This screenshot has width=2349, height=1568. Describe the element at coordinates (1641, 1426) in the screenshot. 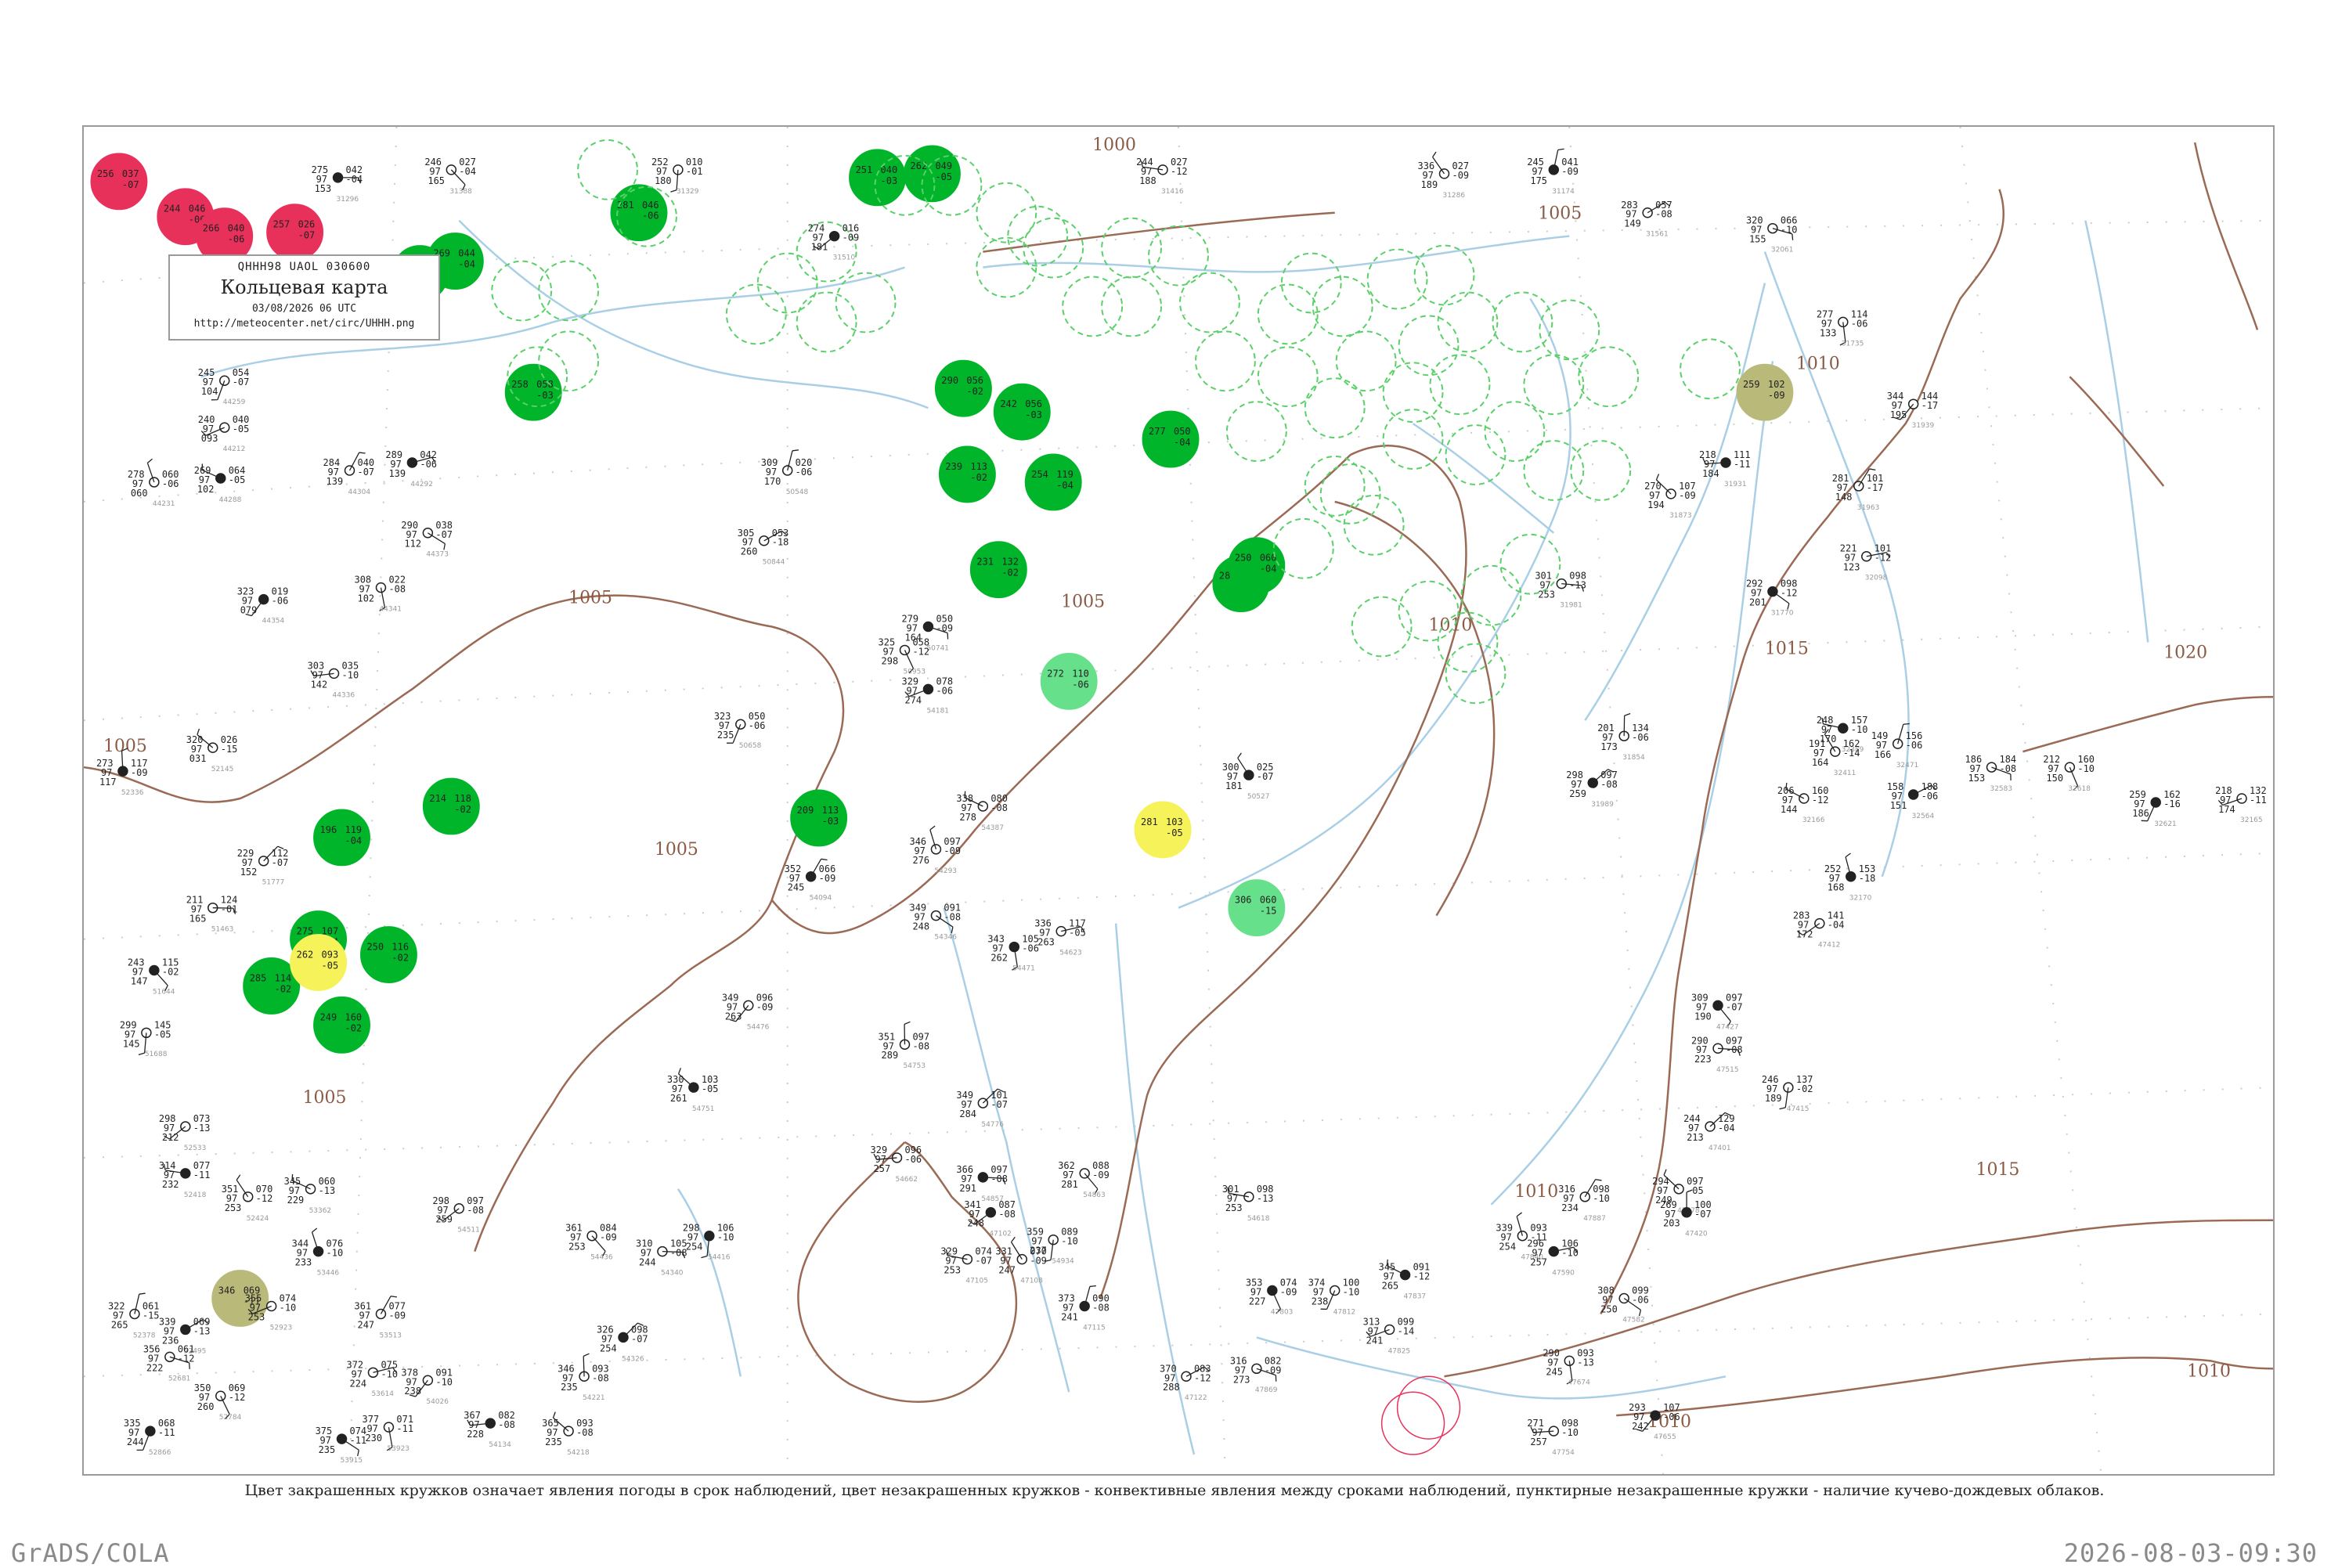

I see `pressure-tendency: 242` at that location.